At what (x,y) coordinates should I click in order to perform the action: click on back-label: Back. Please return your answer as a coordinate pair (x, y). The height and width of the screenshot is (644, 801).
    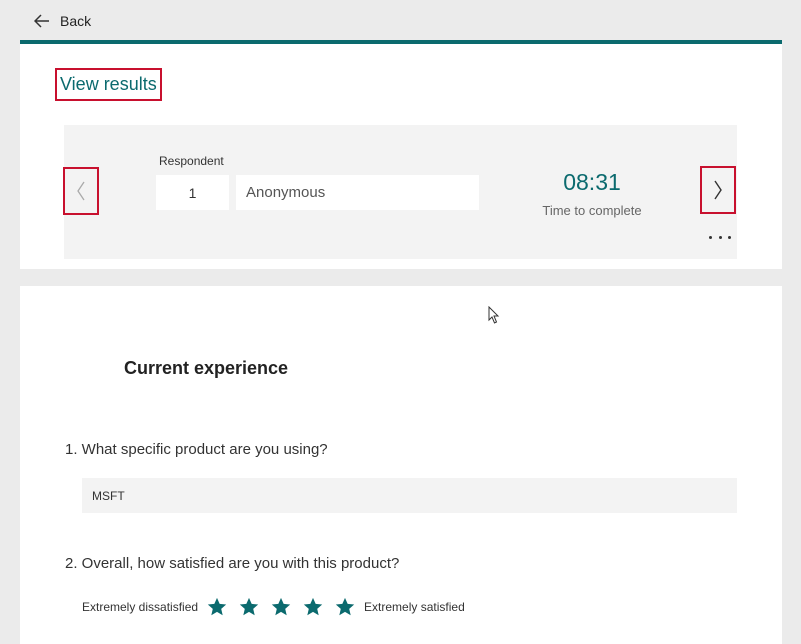
    Looking at the image, I should click on (76, 21).